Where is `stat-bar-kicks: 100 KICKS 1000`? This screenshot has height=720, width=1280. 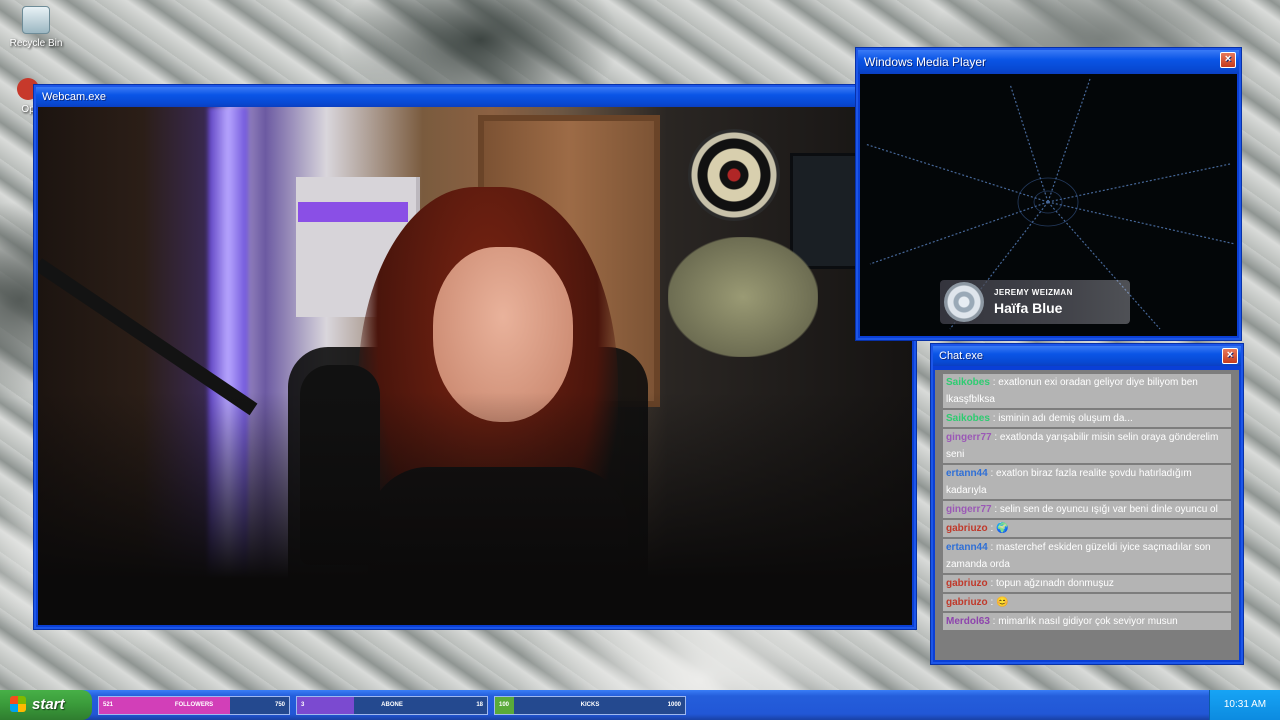 stat-bar-kicks: 100 KICKS 1000 is located at coordinates (590, 705).